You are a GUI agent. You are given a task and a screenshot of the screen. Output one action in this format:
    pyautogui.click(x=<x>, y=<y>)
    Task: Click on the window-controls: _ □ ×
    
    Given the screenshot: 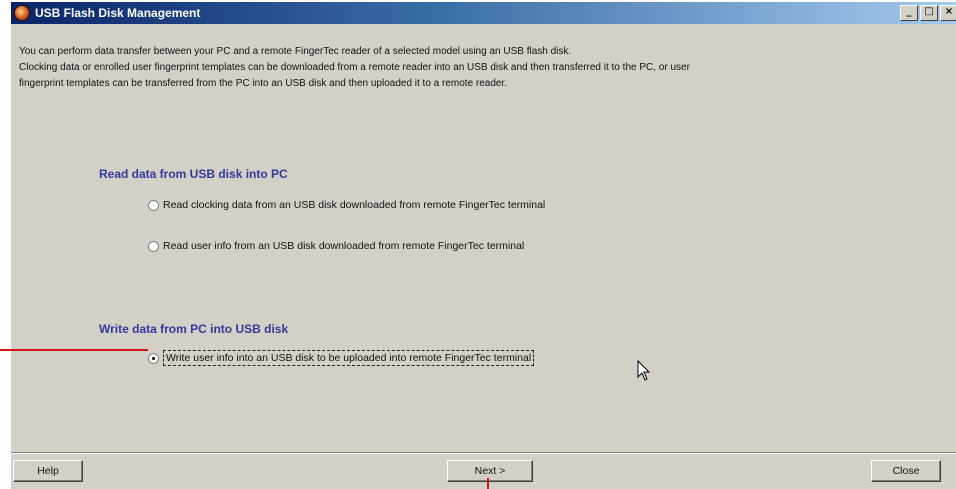 What is the action you would take?
    pyautogui.click(x=928, y=13)
    